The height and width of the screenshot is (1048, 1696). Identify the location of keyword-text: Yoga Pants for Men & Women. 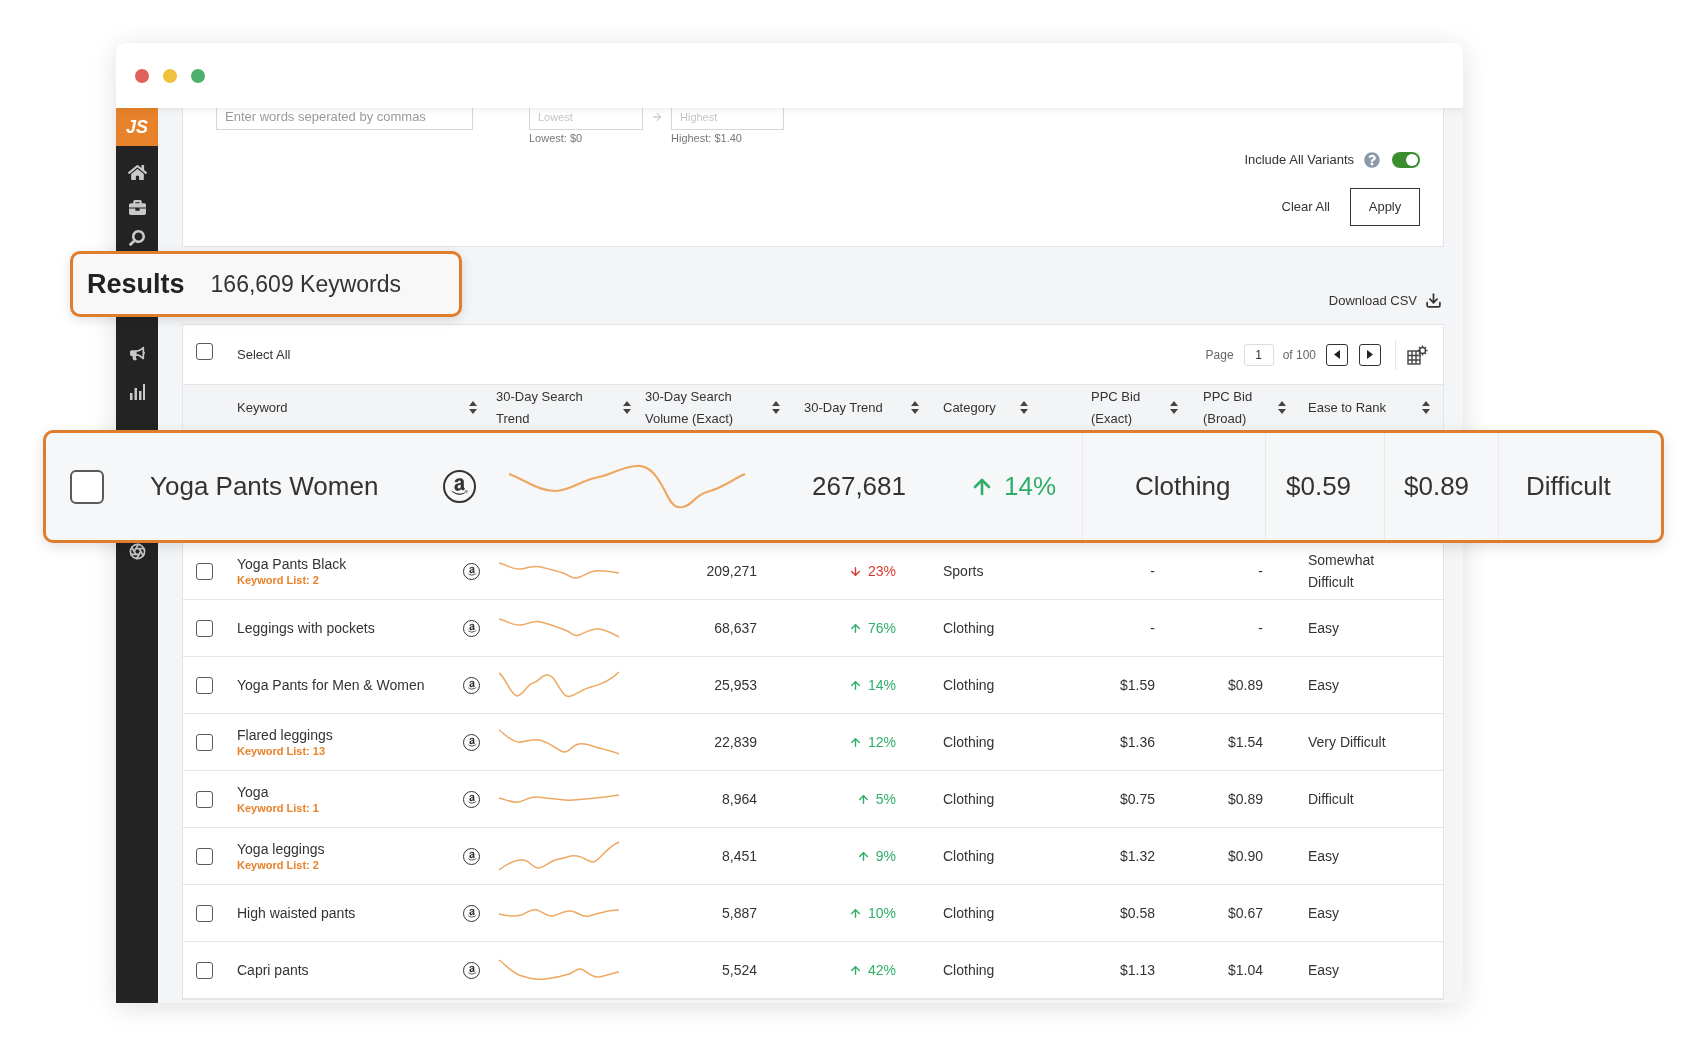
(331, 685).